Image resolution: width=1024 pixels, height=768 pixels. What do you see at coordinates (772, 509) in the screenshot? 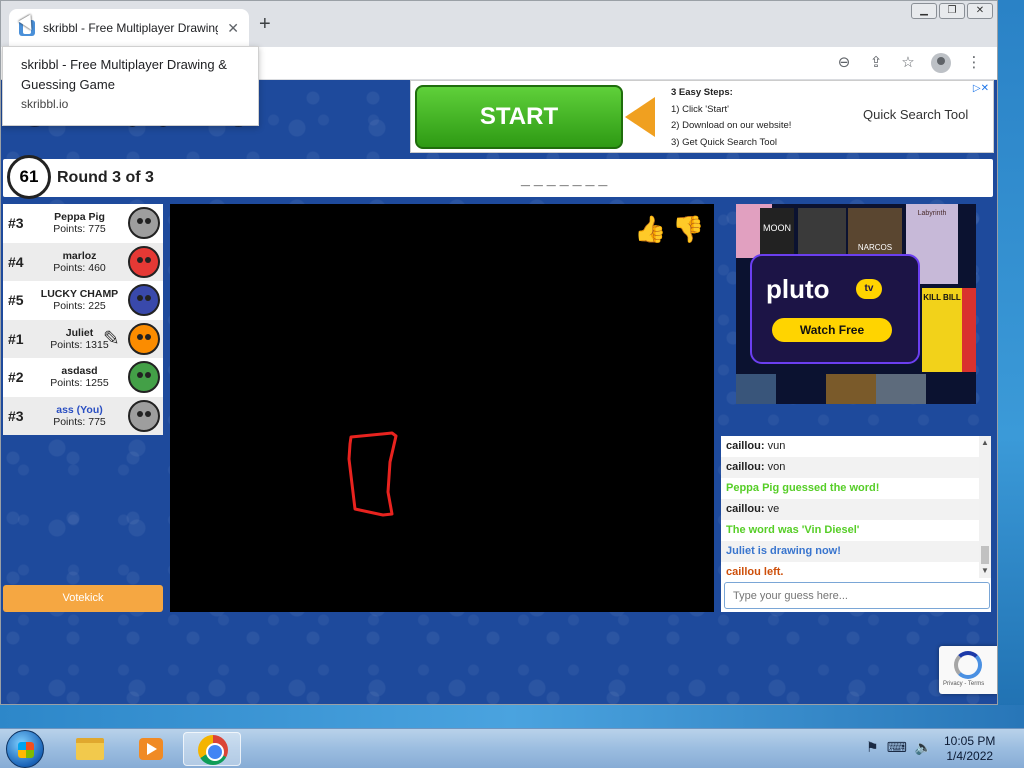
I see `chat-text: ve` at bounding box center [772, 509].